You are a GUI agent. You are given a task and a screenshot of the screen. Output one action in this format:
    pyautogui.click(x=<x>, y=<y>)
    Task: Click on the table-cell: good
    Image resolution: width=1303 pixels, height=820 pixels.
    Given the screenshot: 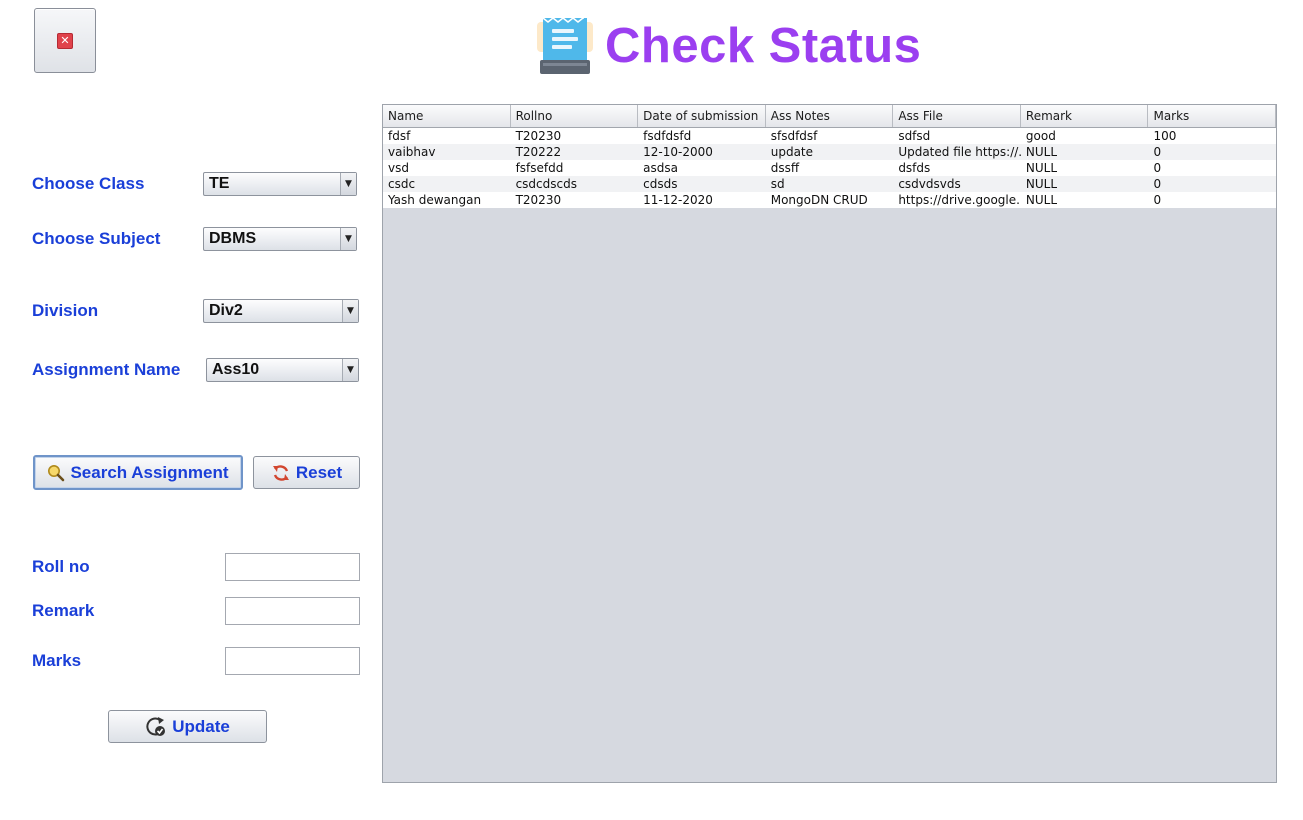 What is the action you would take?
    pyautogui.click(x=1040, y=136)
    